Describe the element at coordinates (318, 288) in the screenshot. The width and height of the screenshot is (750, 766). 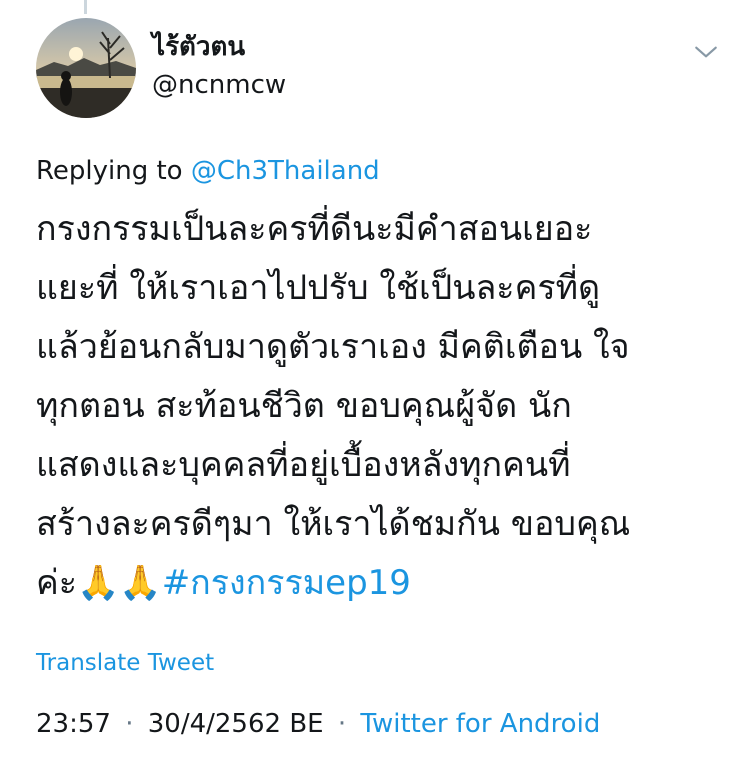
I see `tweet-text-line: แยะที่ ให้เราเอาไปปรับ ใช้เป็นละครที่ดู` at that location.